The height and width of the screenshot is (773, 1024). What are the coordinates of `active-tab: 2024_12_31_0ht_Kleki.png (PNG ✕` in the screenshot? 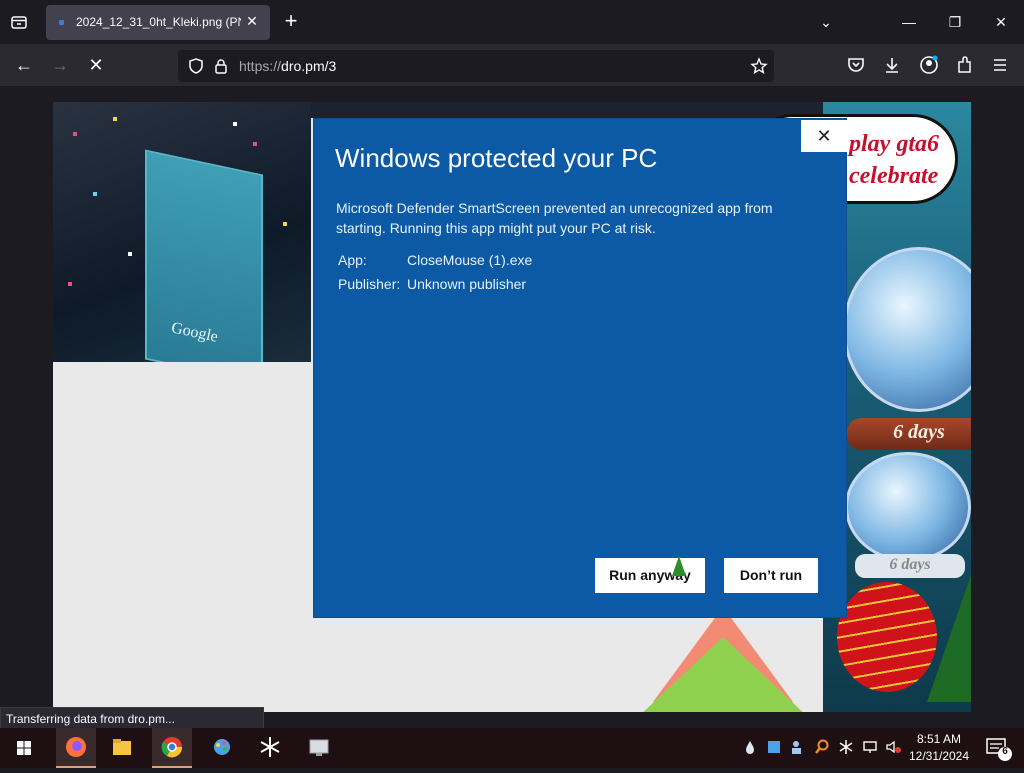 It's located at (158, 22).